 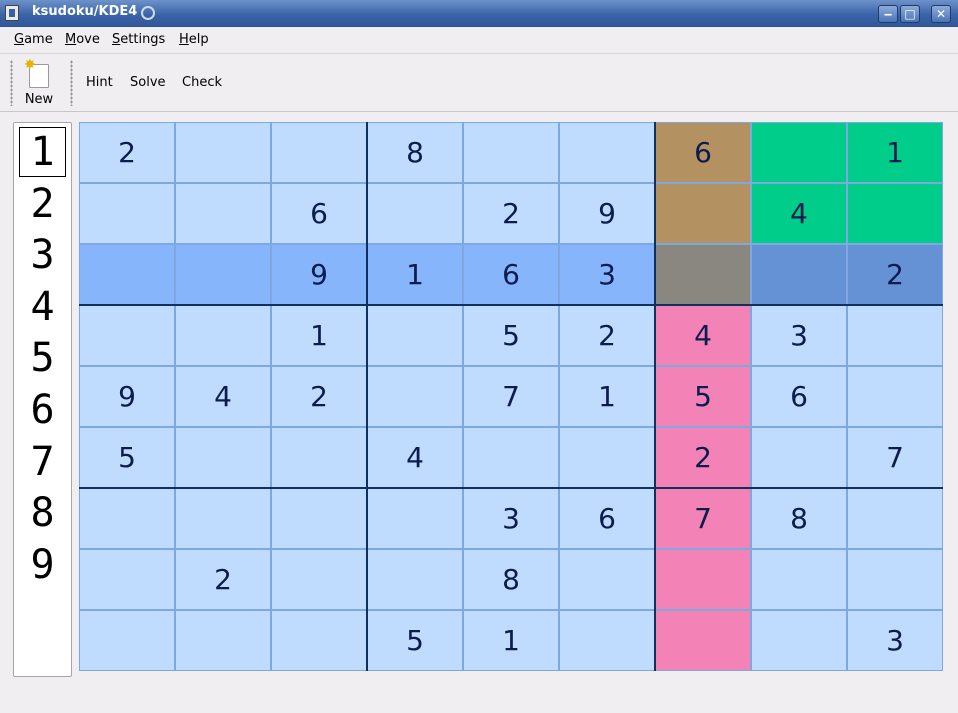 What do you see at coordinates (99, 82) in the screenshot?
I see `hint-button: Hint` at bounding box center [99, 82].